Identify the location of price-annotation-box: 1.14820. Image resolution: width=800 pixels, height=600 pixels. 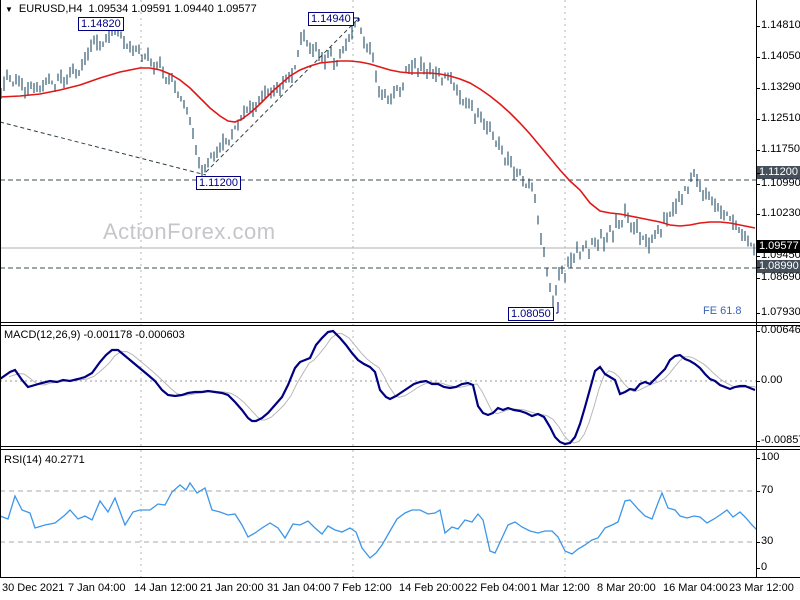
(101, 24).